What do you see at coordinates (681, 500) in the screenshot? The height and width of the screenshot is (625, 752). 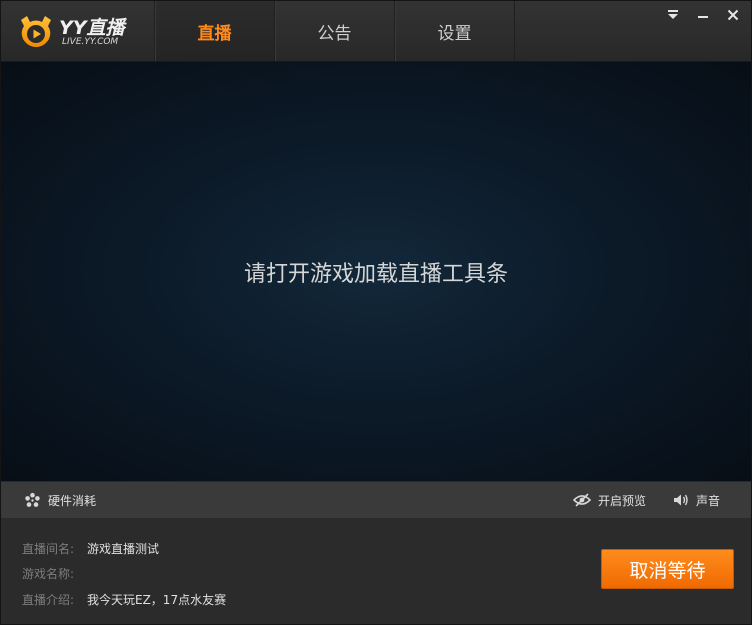 I see `speaker-icon` at bounding box center [681, 500].